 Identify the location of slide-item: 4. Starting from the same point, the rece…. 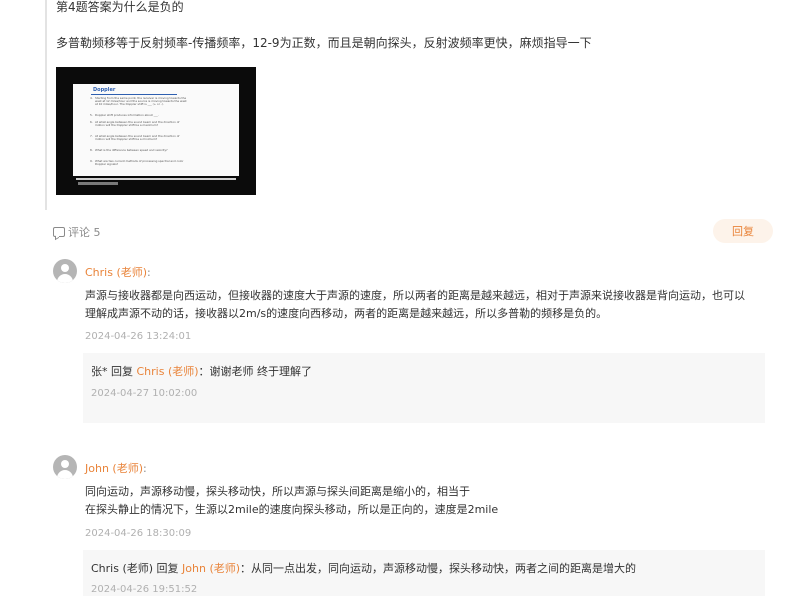
(138, 101).